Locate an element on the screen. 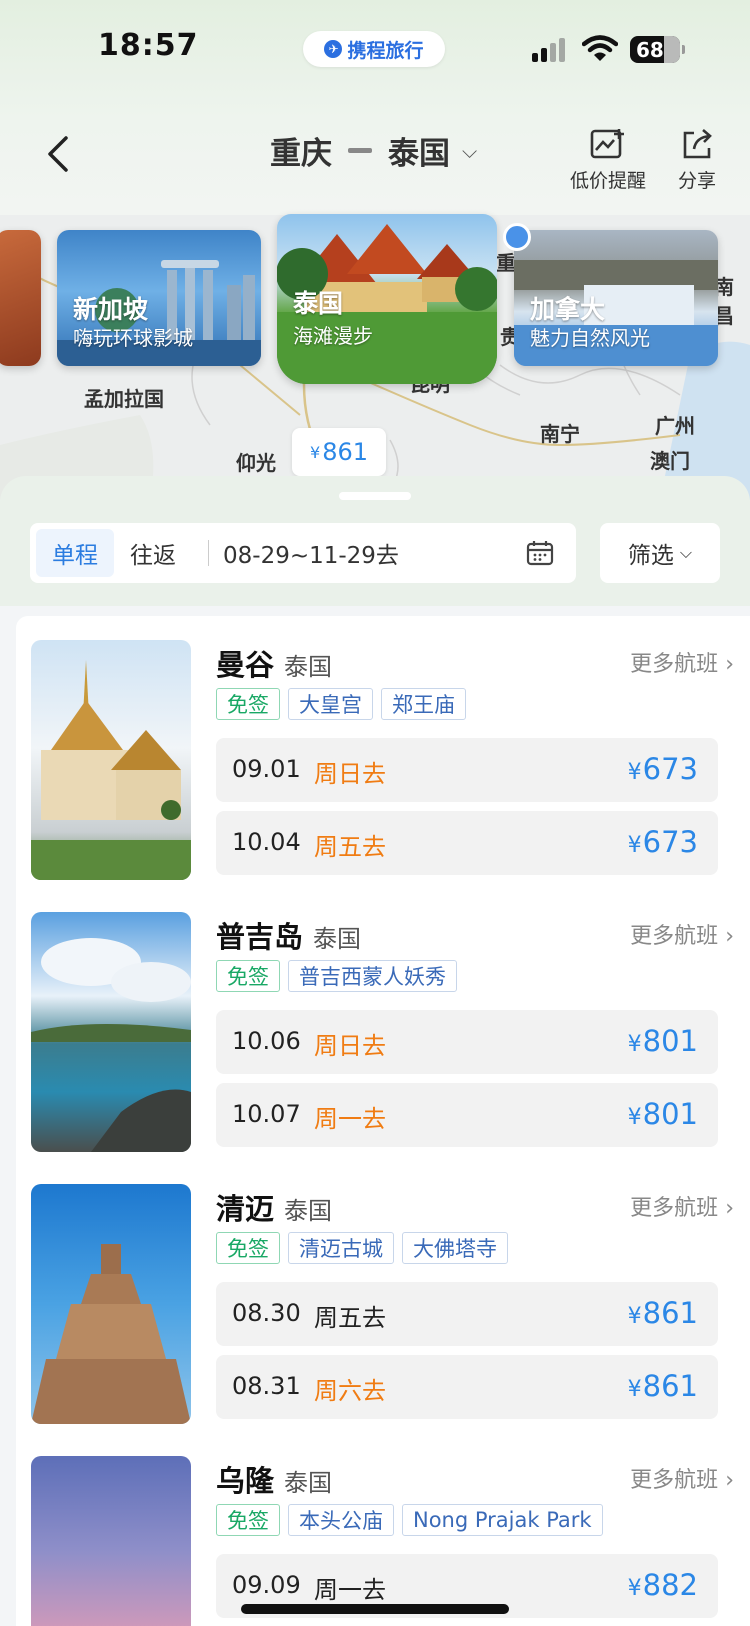 The width and height of the screenshot is (750, 1626). flight-weekday: 周一去 is located at coordinates (350, 1119).